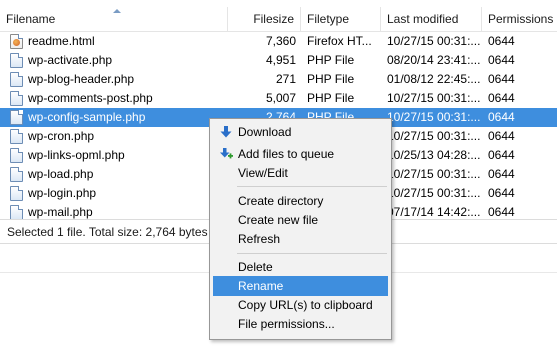 This screenshot has width=557, height=347. I want to click on file-name: wp-mail.php, so click(60, 212).